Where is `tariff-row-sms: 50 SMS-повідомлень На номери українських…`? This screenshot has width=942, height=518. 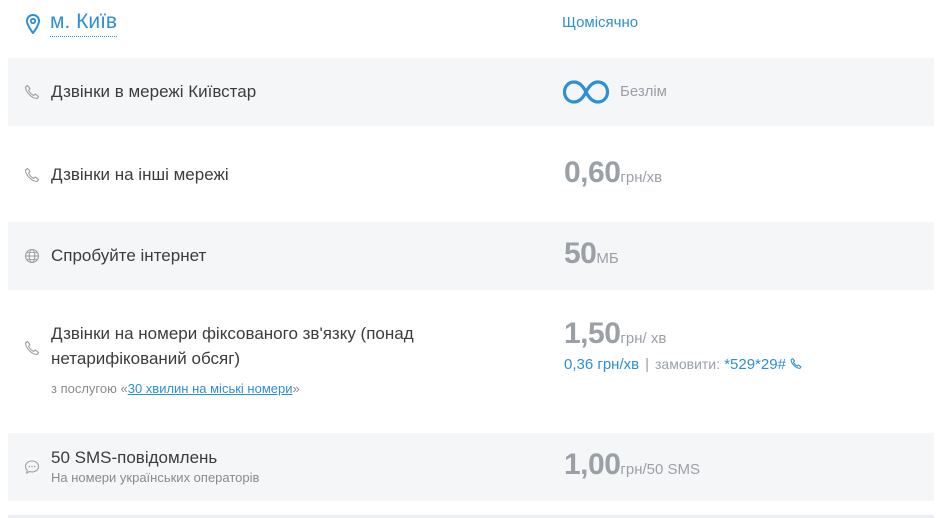
tariff-row-sms: 50 SMS-повідомлень На номери українських… is located at coordinates (471, 467).